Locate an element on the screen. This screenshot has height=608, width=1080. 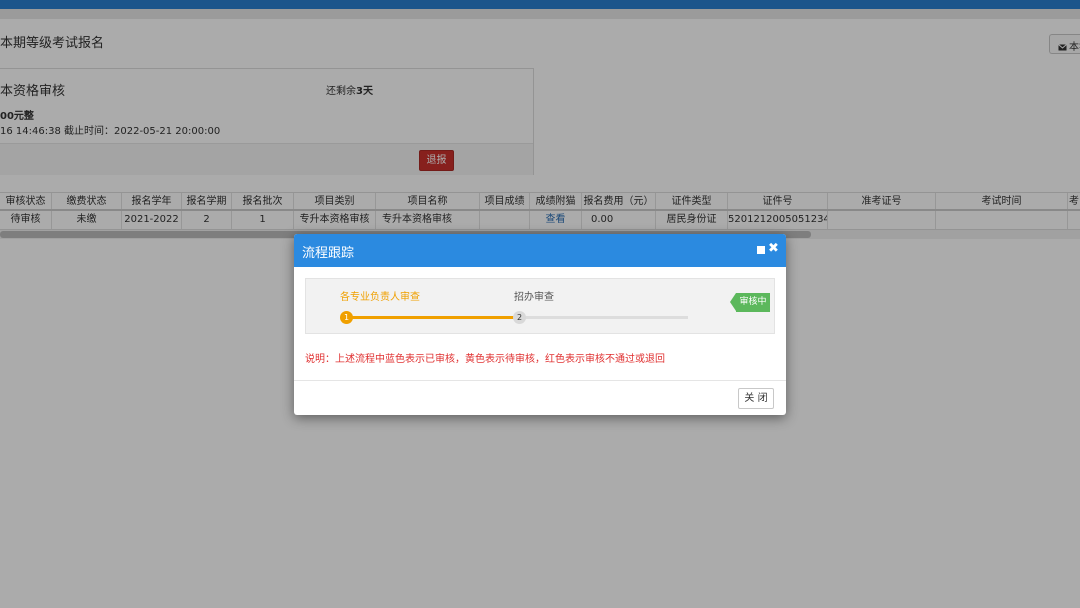
close-button: 关 闭 is located at coordinates (756, 398).